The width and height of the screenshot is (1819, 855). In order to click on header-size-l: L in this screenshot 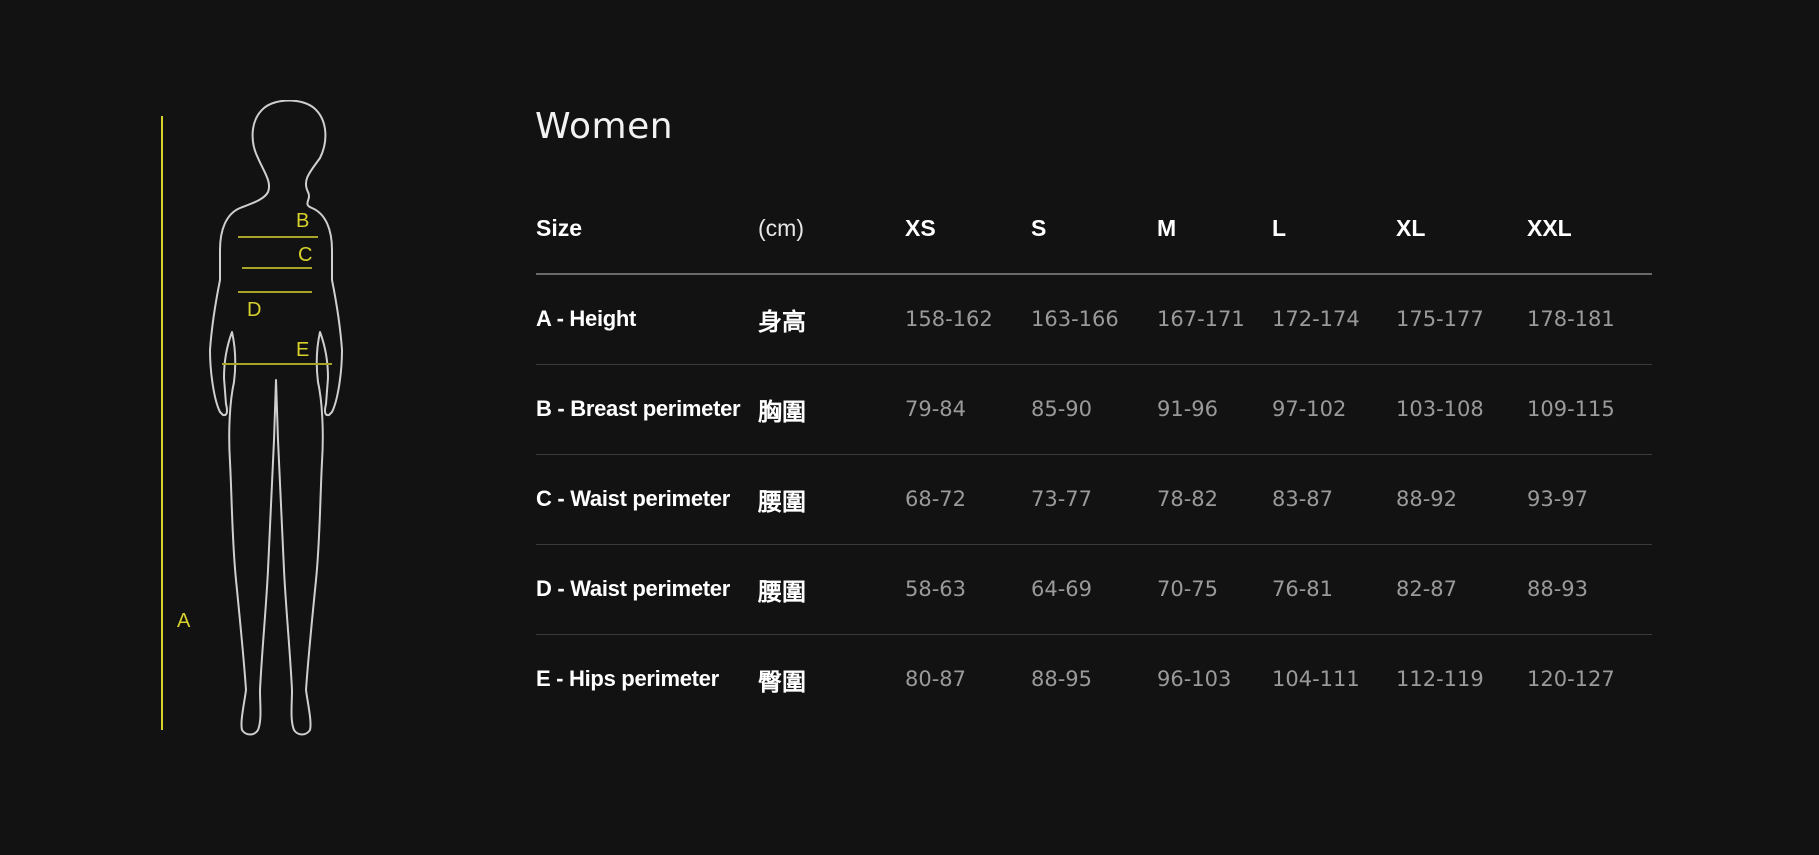, I will do `click(1279, 228)`.